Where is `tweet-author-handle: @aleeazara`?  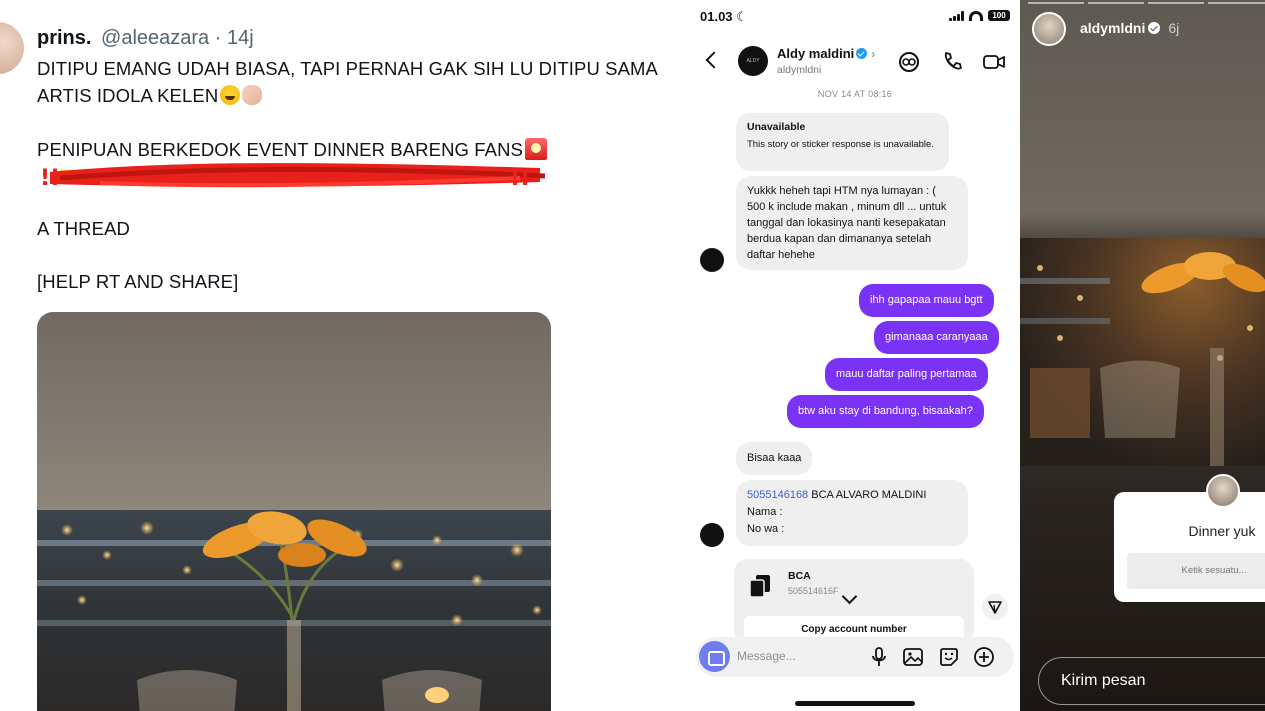
tweet-author-handle: @aleeazara is located at coordinates (155, 38).